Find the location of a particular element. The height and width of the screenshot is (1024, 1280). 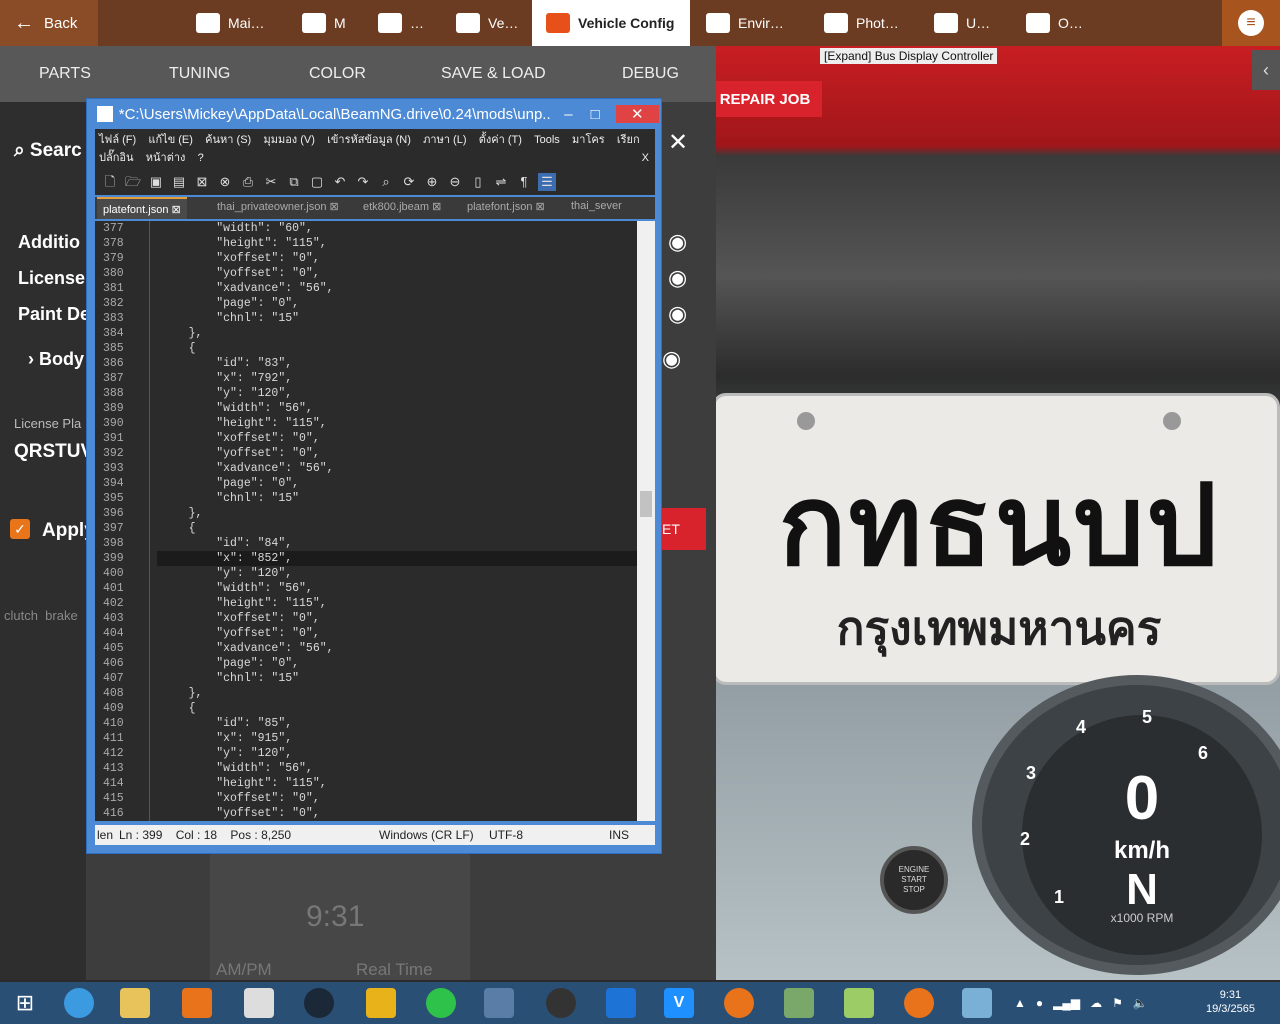

mpcbe-icon is located at coordinates (259, 1003).